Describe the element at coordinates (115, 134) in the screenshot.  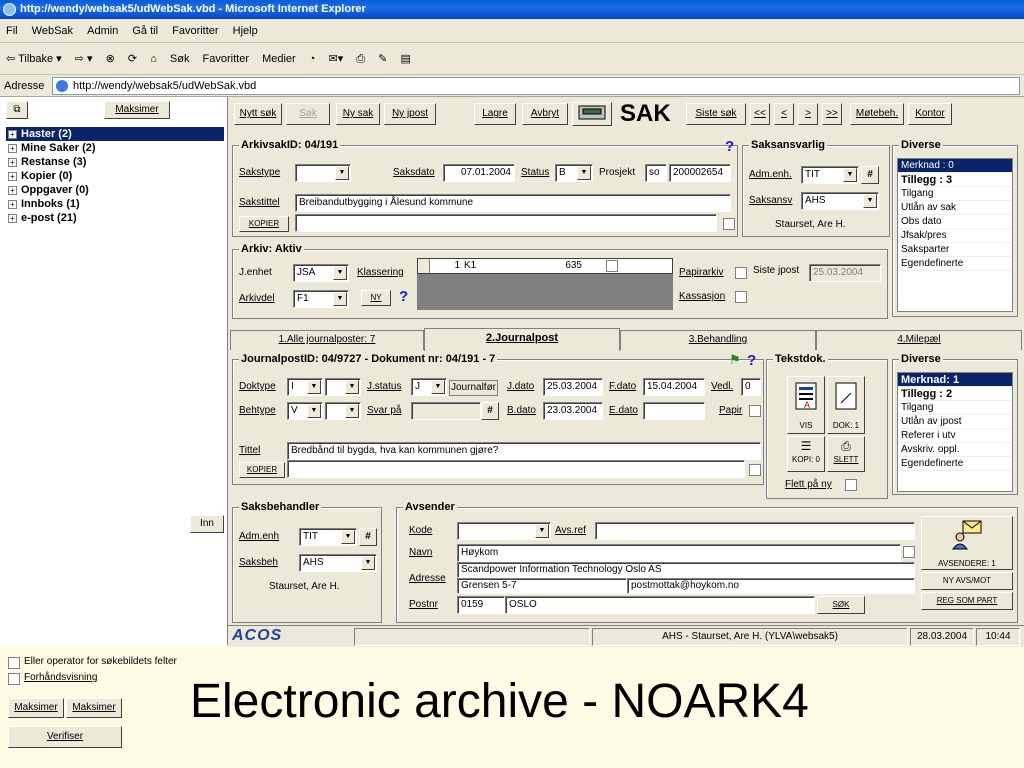
I see `tree-item-haster: + Haster (2)` at that location.